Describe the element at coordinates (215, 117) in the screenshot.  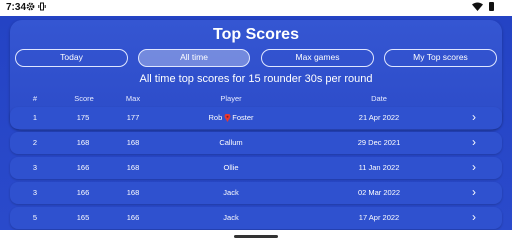
I see `player-first-name: Rob` at that location.